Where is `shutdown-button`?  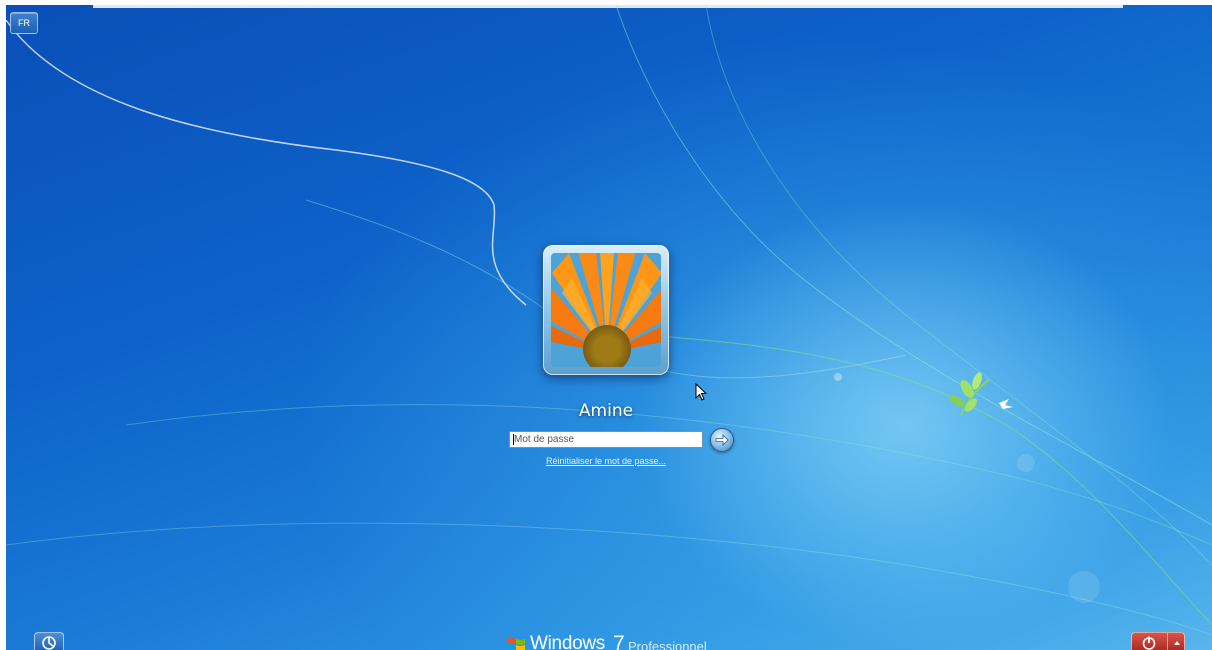 shutdown-button is located at coordinates (1149, 641).